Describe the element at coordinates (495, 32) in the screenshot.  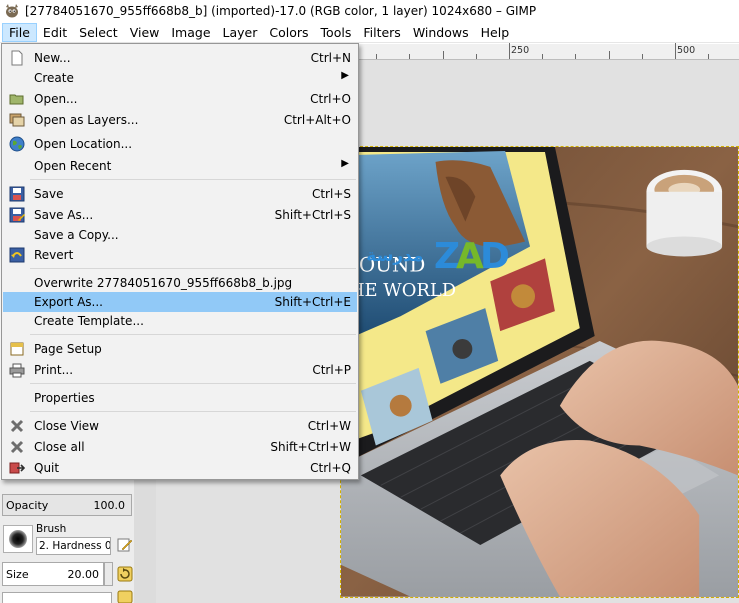
I see `menu-help: Help` at that location.